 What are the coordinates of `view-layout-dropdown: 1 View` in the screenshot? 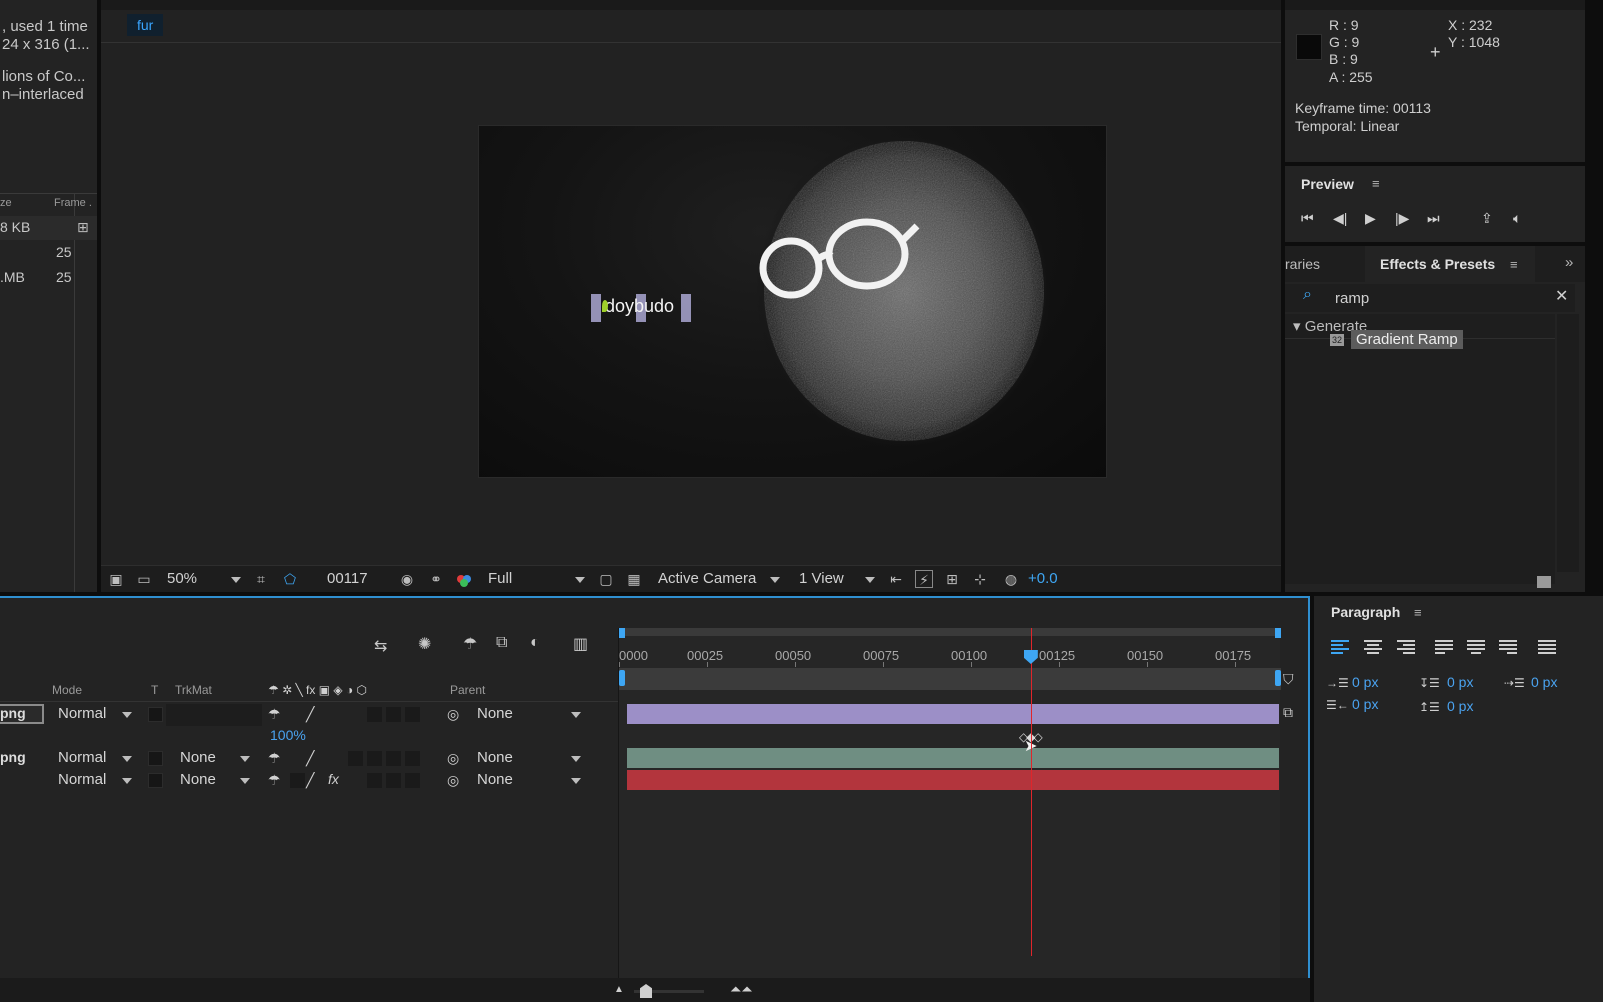 It's located at (821, 578).